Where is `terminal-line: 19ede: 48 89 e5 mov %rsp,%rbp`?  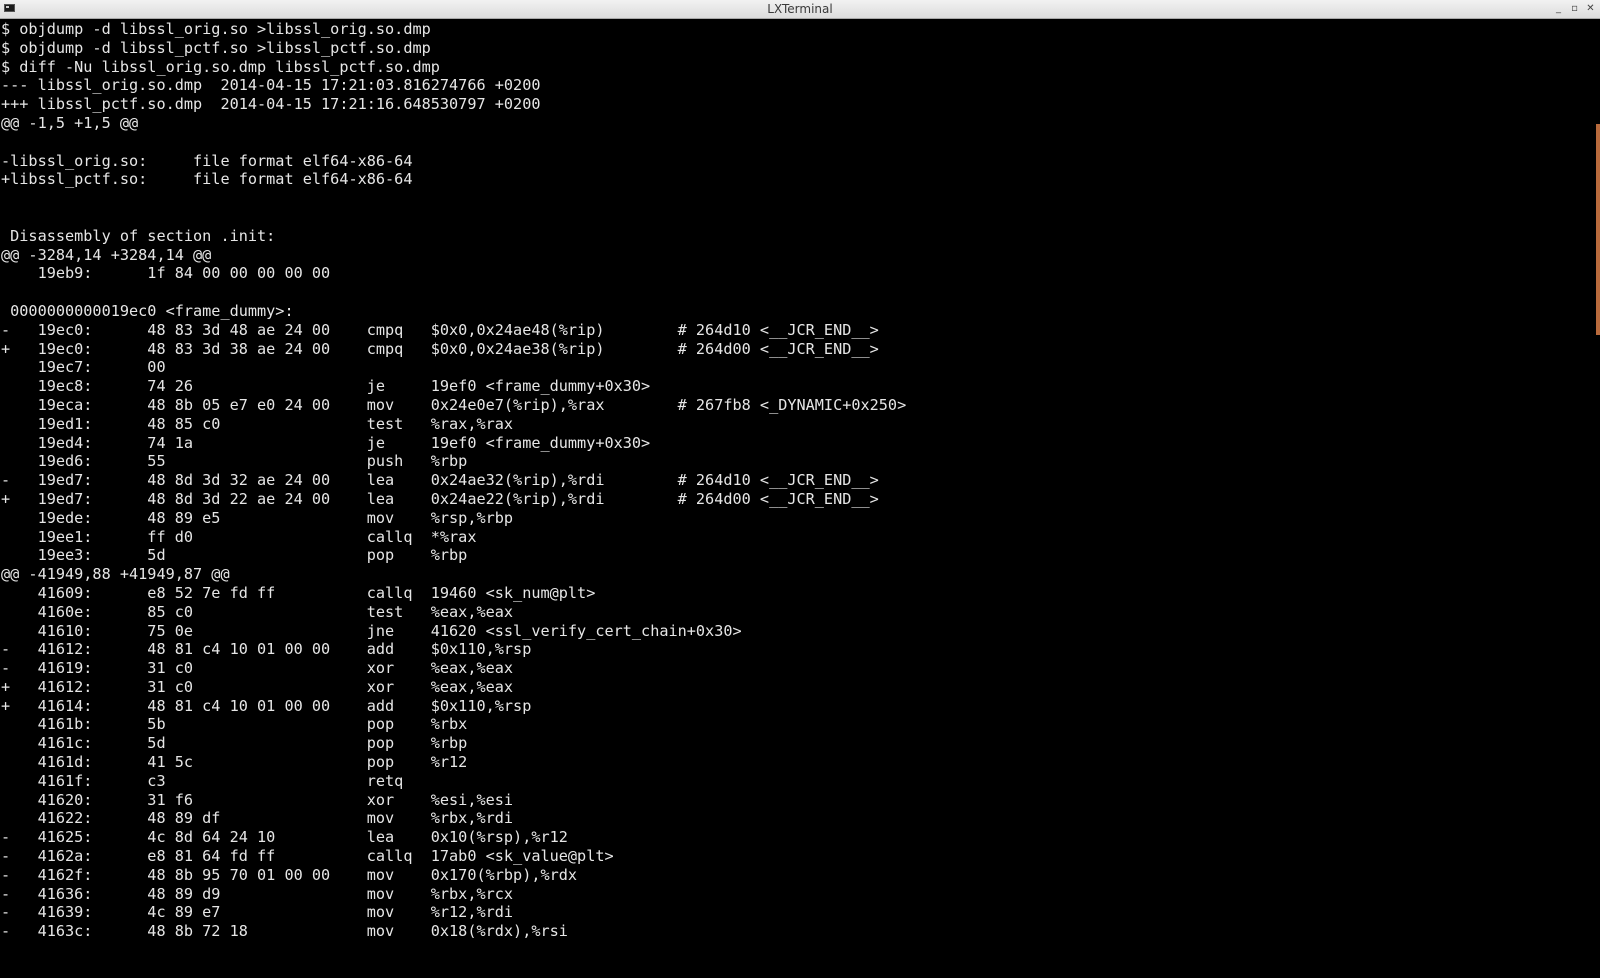 terminal-line: 19ede: 48 89 e5 mov %rsp,%rbp is located at coordinates (257, 517).